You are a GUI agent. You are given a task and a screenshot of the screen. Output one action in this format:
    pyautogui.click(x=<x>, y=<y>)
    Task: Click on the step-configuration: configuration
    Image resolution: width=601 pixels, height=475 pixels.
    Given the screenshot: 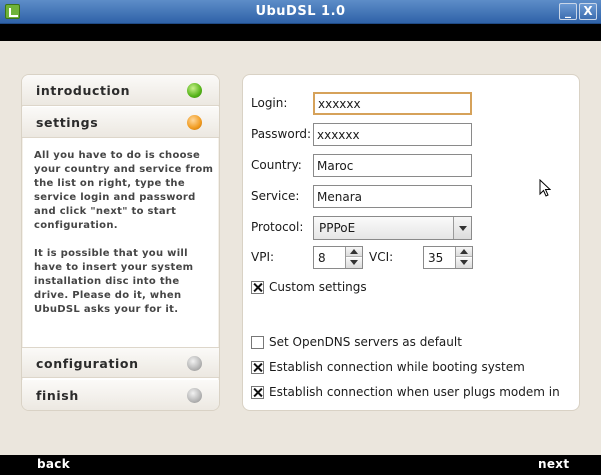 What is the action you would take?
    pyautogui.click(x=120, y=362)
    